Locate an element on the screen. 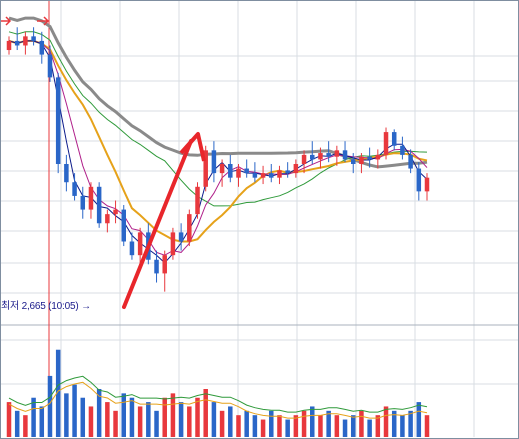 The width and height of the screenshot is (519, 439). volume-ma-orange-line is located at coordinates (218, 400).